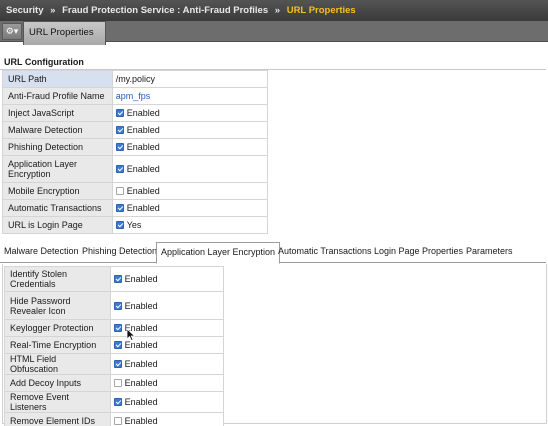 The height and width of the screenshot is (426, 548). I want to click on row-label: Mobile Encryption, so click(57, 191).